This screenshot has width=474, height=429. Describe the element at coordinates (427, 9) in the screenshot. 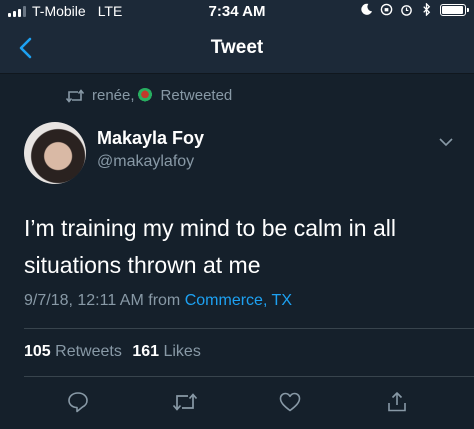

I see `bluetooth-icon` at that location.